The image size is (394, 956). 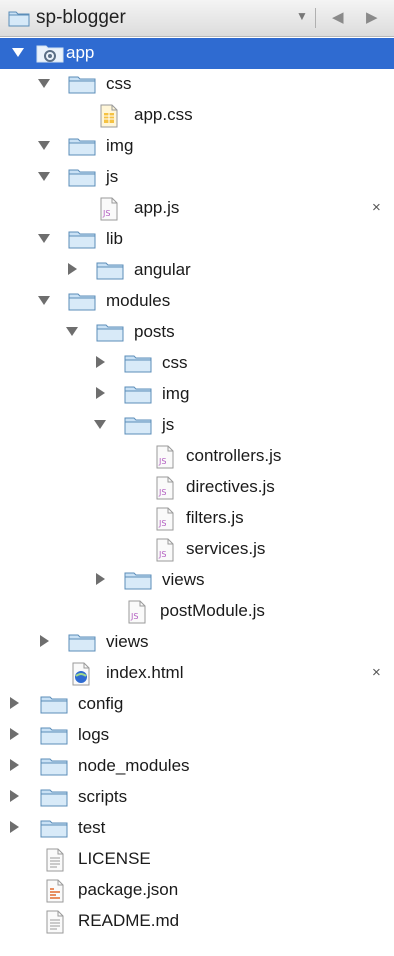 What do you see at coordinates (129, 920) in the screenshot?
I see `tree-item-label: README.md` at bounding box center [129, 920].